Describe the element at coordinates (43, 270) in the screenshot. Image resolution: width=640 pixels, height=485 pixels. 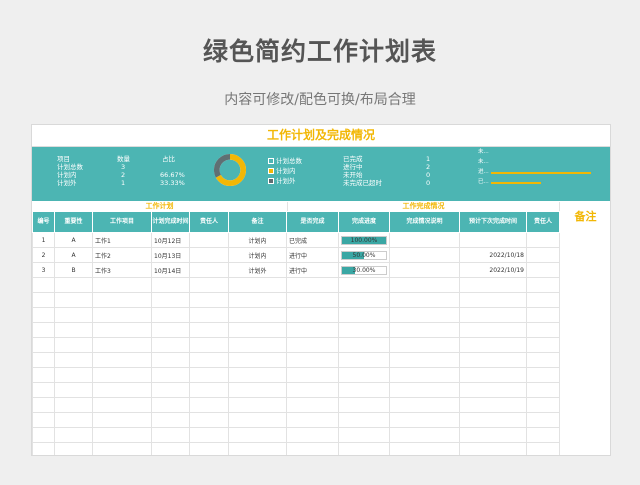
I see `cell-no: 3` at that location.